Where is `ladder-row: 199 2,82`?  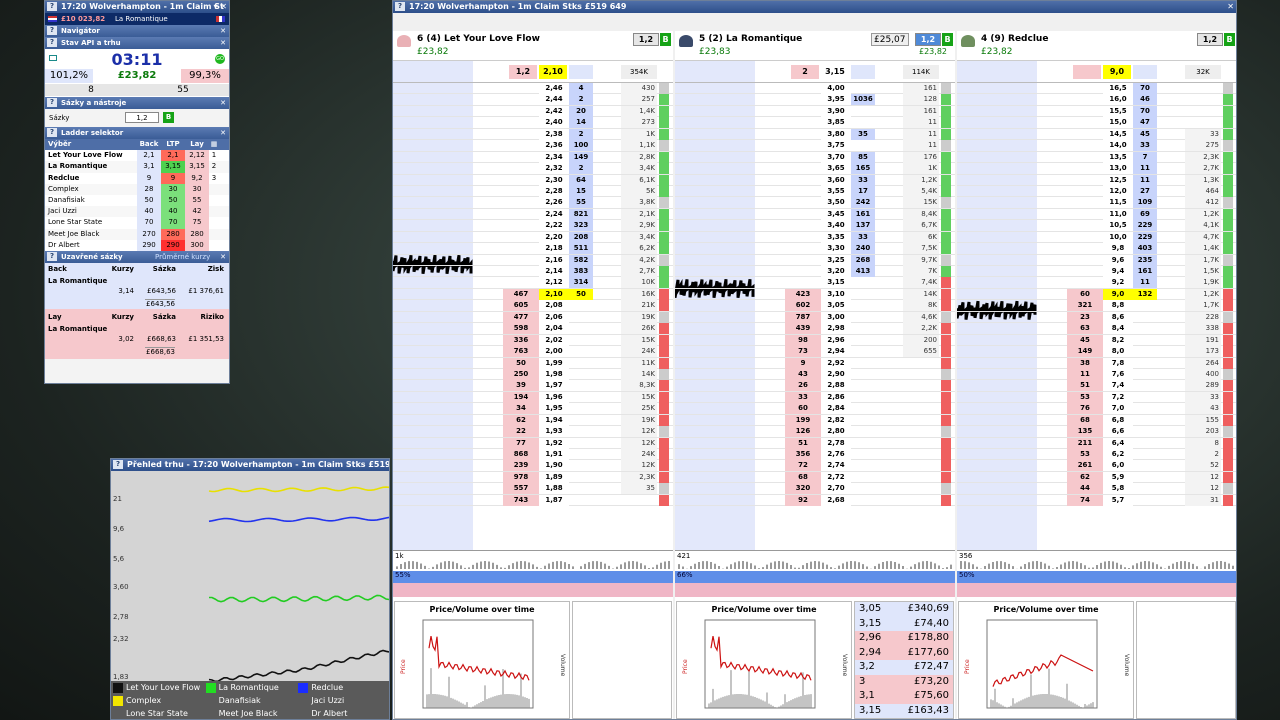
ladder-row: 199 2,82 is located at coordinates (815, 420).